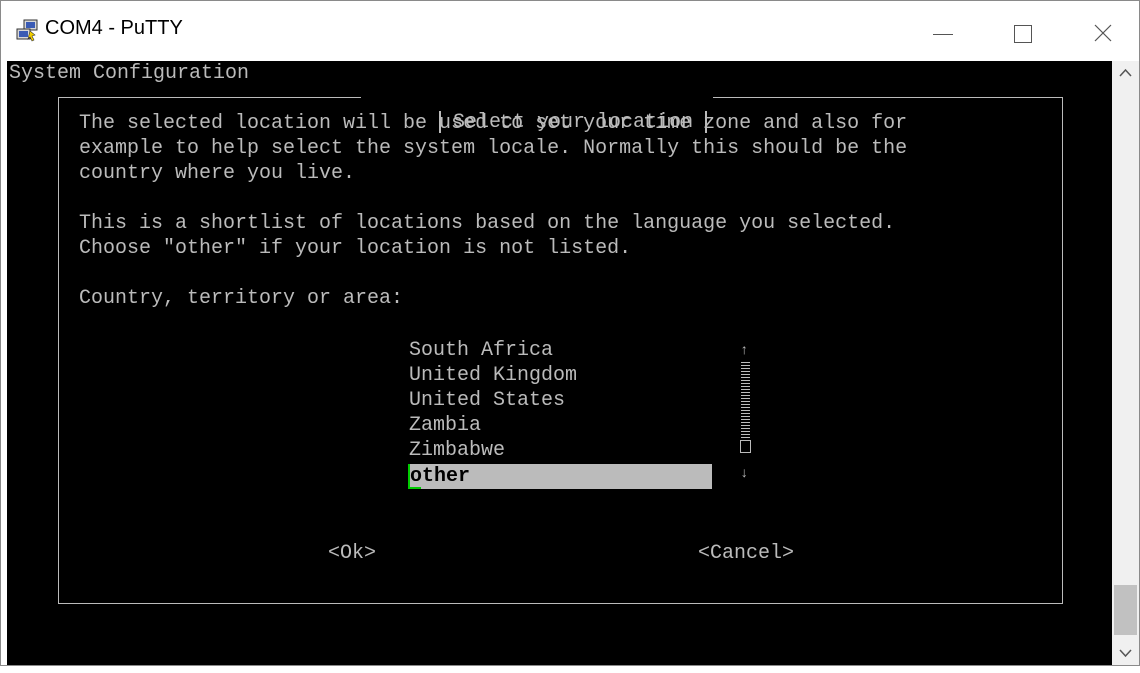 The width and height of the screenshot is (1140, 673). I want to click on text-cursor, so click(414, 476).